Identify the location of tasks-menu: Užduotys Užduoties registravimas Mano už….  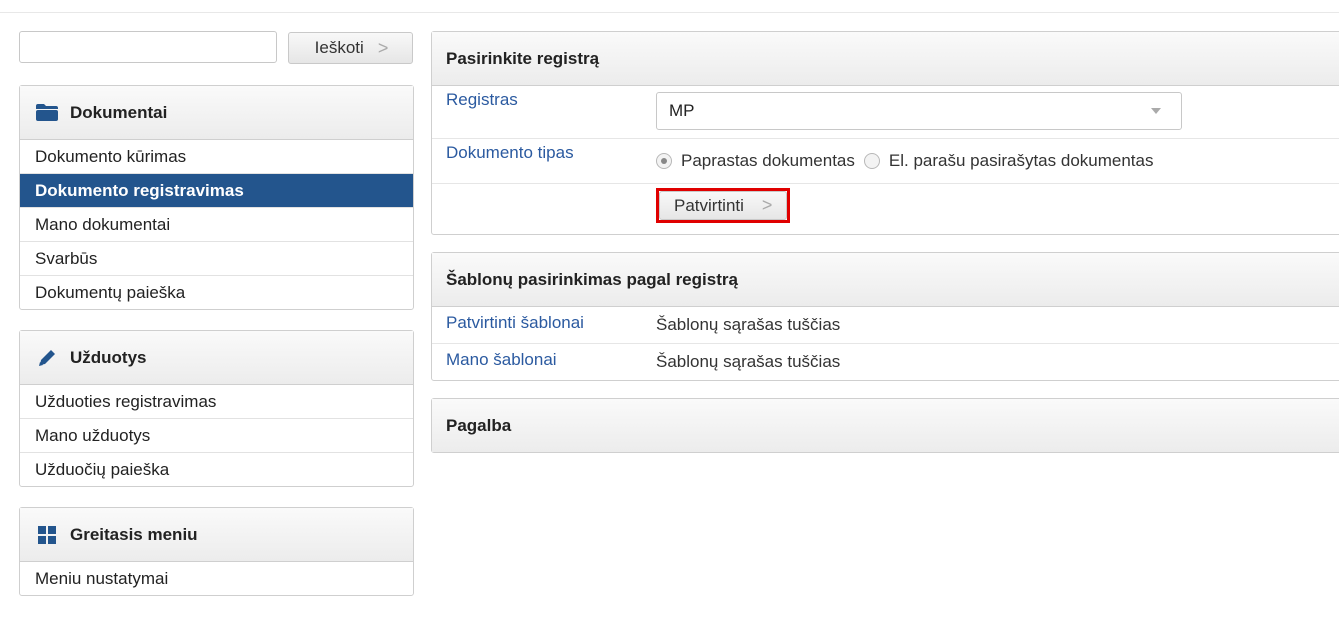
(216, 408).